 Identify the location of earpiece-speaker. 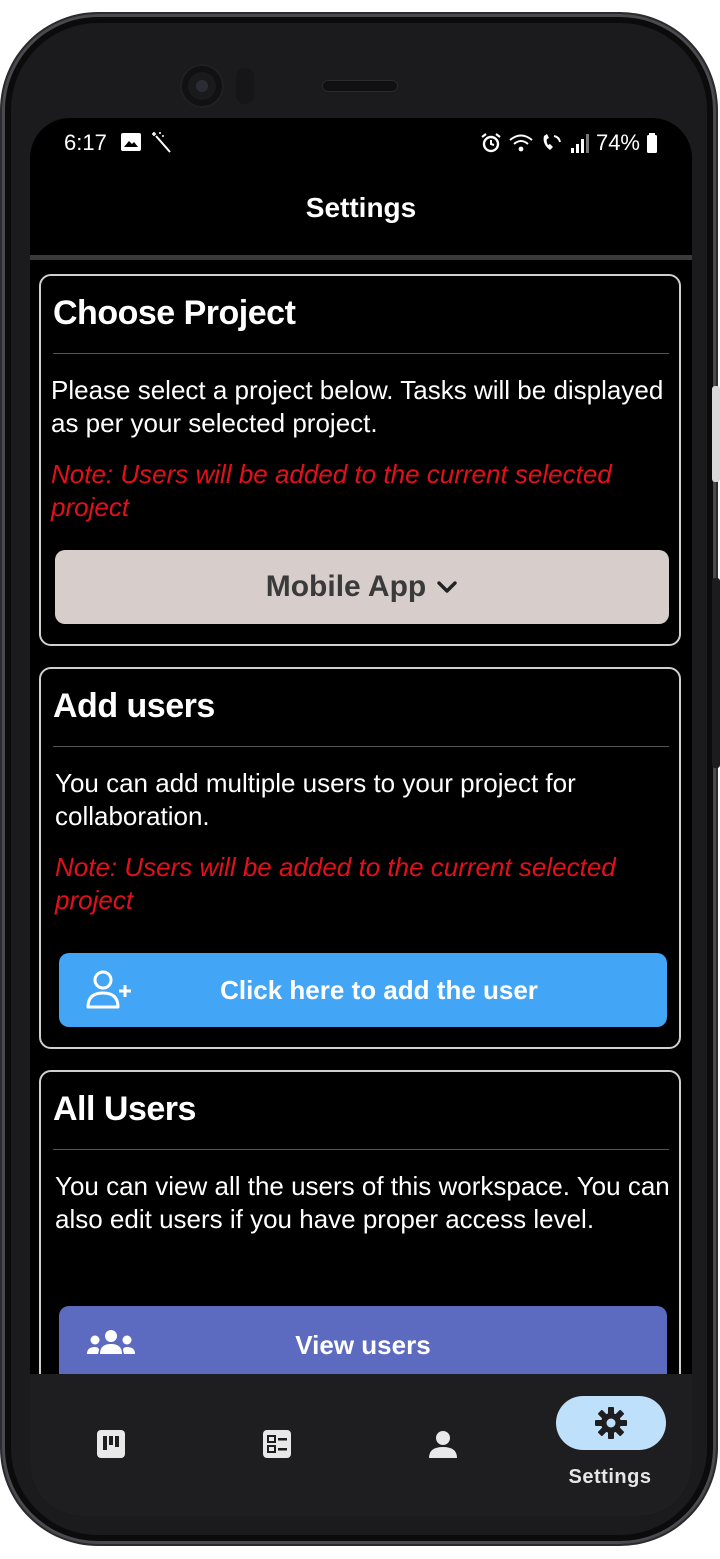
(360, 86).